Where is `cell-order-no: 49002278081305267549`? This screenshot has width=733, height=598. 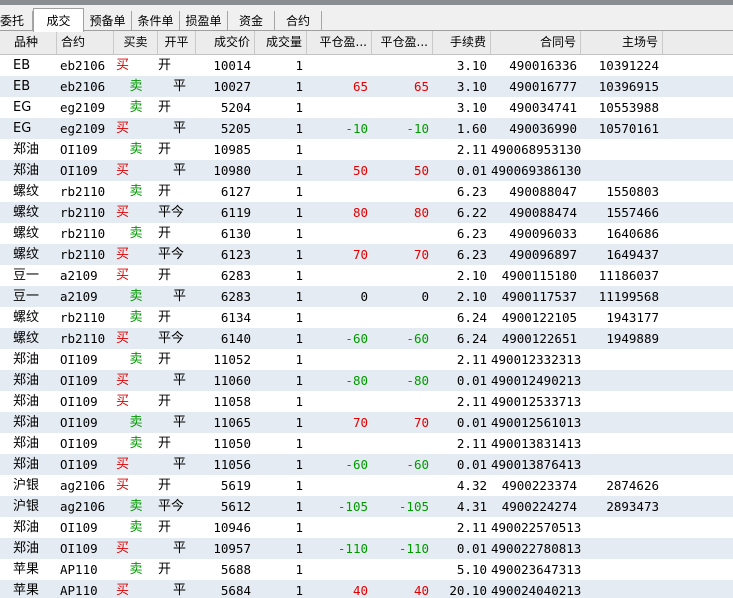 cell-order-no: 49002278081305267549 is located at coordinates (536, 548).